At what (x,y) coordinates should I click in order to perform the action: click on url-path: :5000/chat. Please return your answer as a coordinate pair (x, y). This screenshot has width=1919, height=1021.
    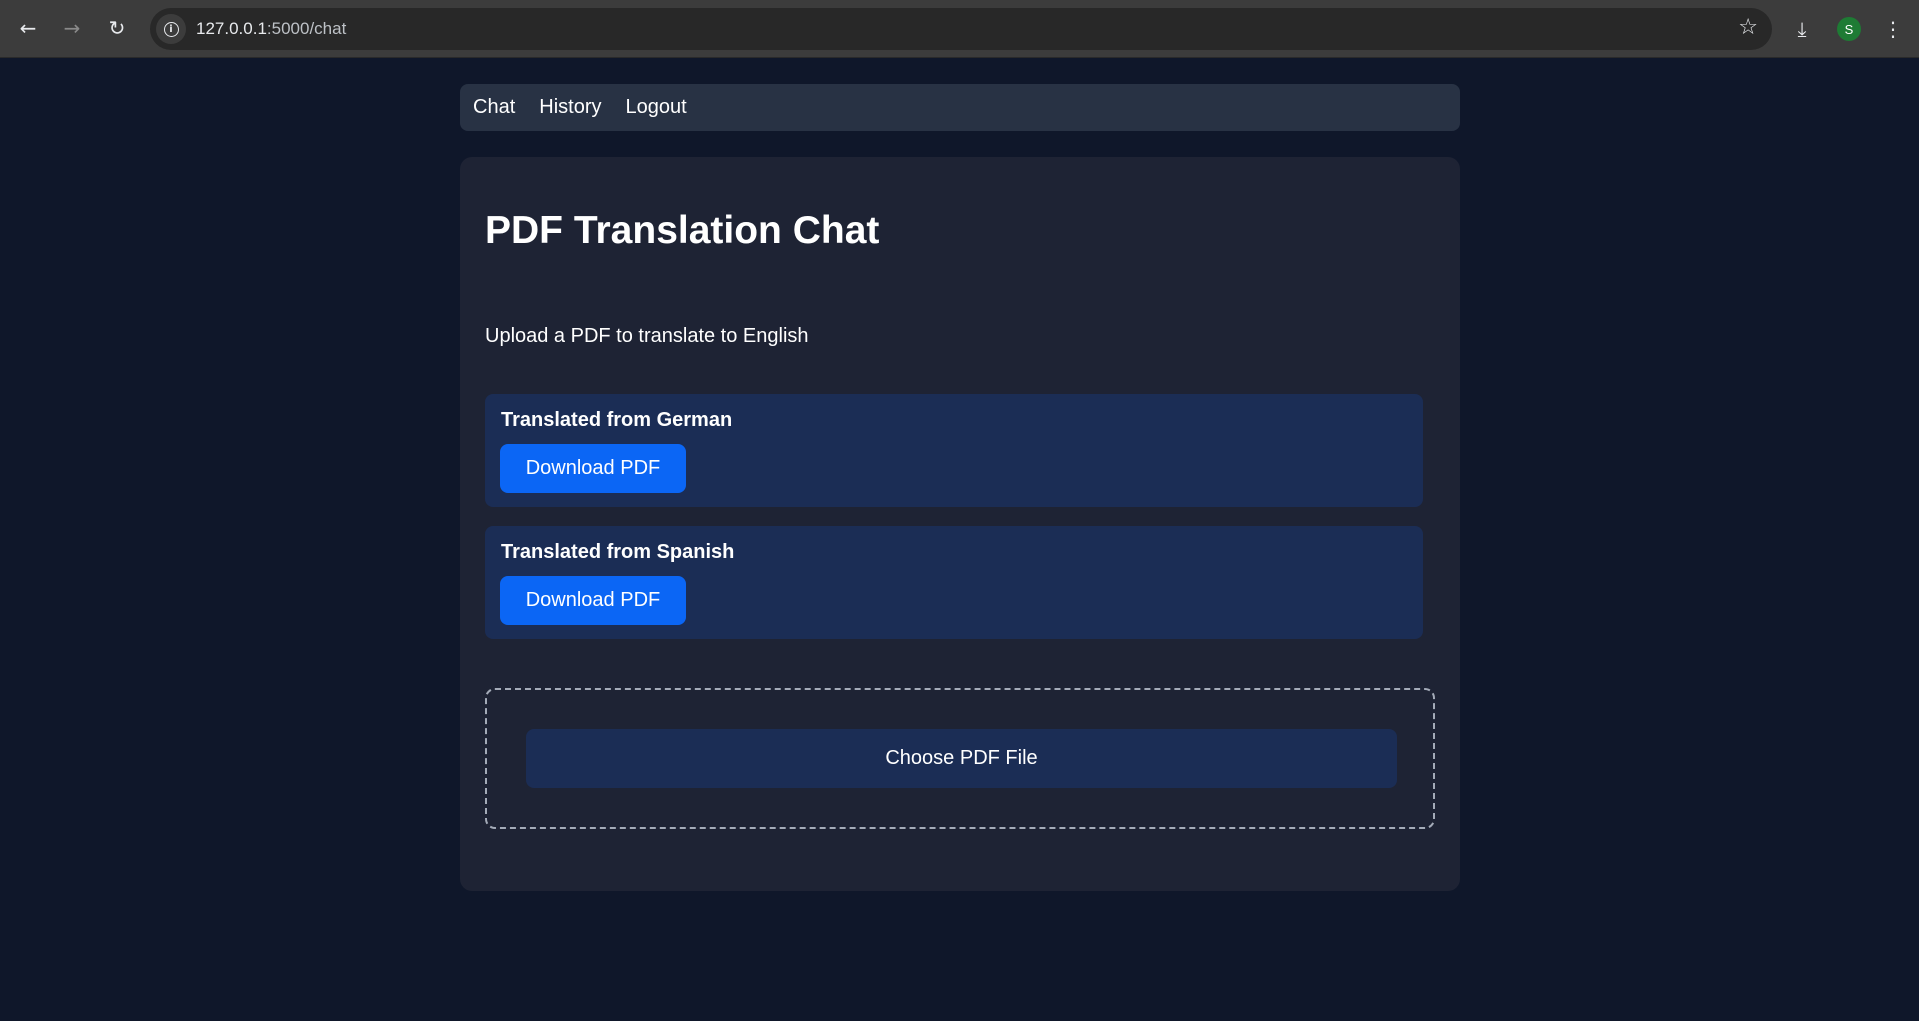
    Looking at the image, I should click on (306, 28).